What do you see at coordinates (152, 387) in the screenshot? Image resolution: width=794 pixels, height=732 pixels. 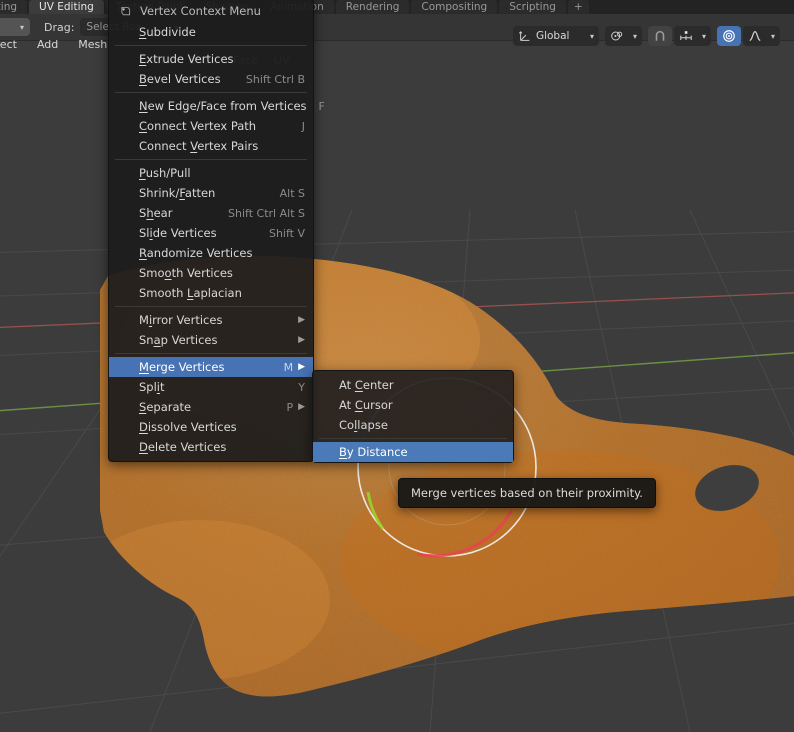 I see `menu-item-label: Split` at bounding box center [152, 387].